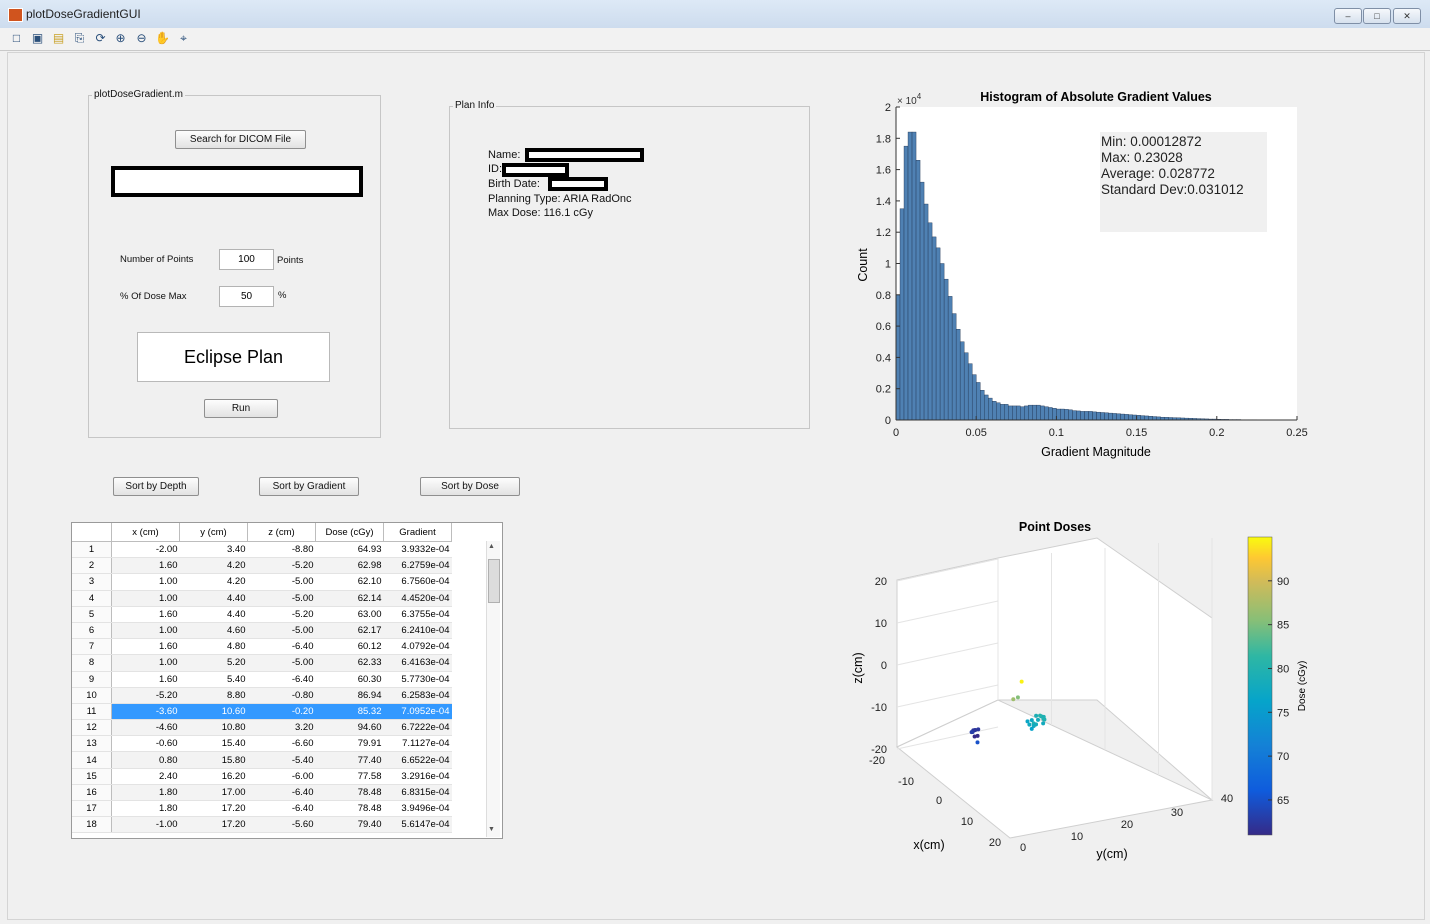  What do you see at coordinates (417, 598) in the screenshot?
I see `table-cell: 4.4520e-04` at bounding box center [417, 598].